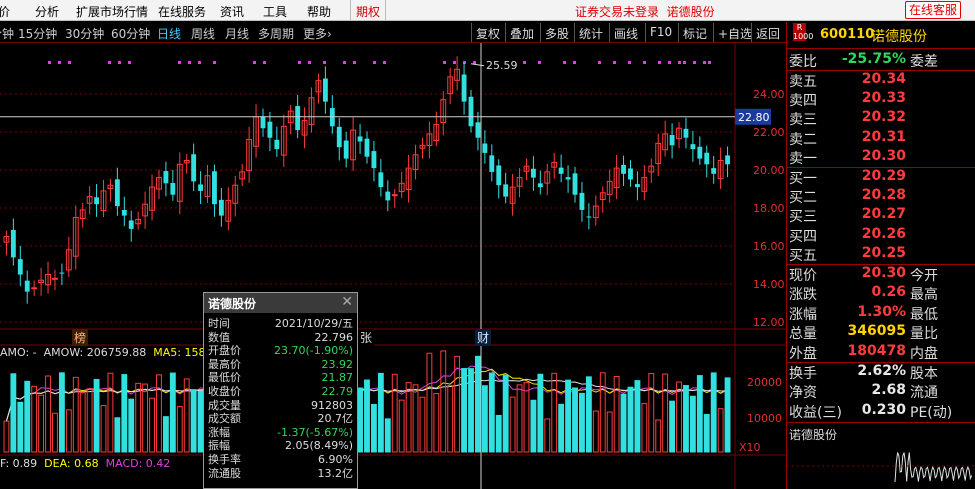  I want to click on finance-tag: 财, so click(483, 337).